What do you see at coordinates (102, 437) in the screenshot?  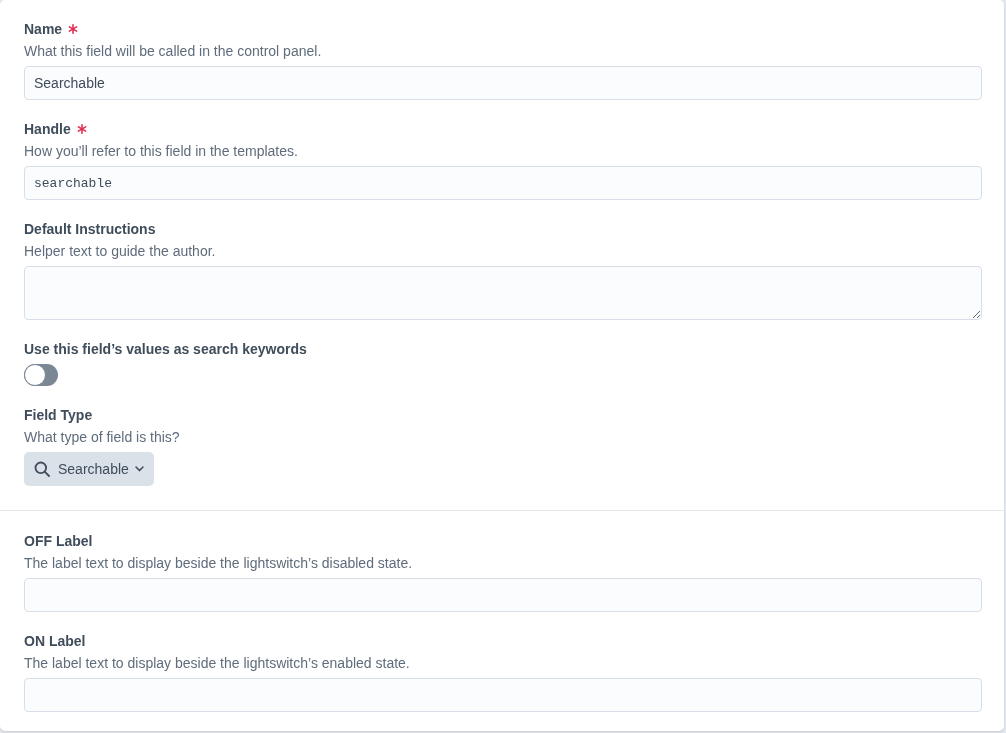 I see `field-instructions: What type of field is this?` at bounding box center [102, 437].